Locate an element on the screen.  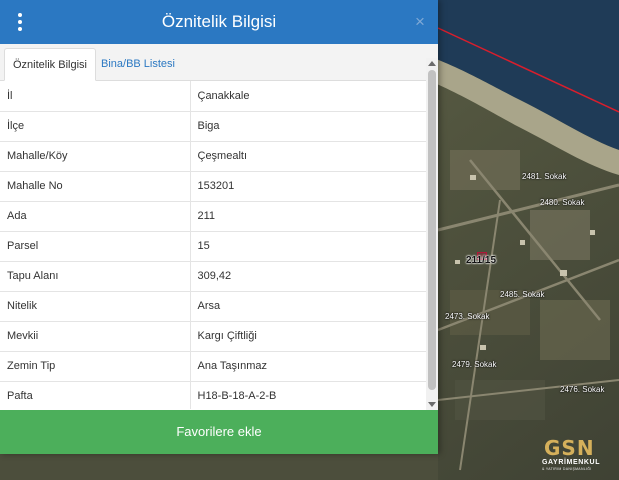
table-row: Mahalle No 153201 is located at coordinates (213, 186).